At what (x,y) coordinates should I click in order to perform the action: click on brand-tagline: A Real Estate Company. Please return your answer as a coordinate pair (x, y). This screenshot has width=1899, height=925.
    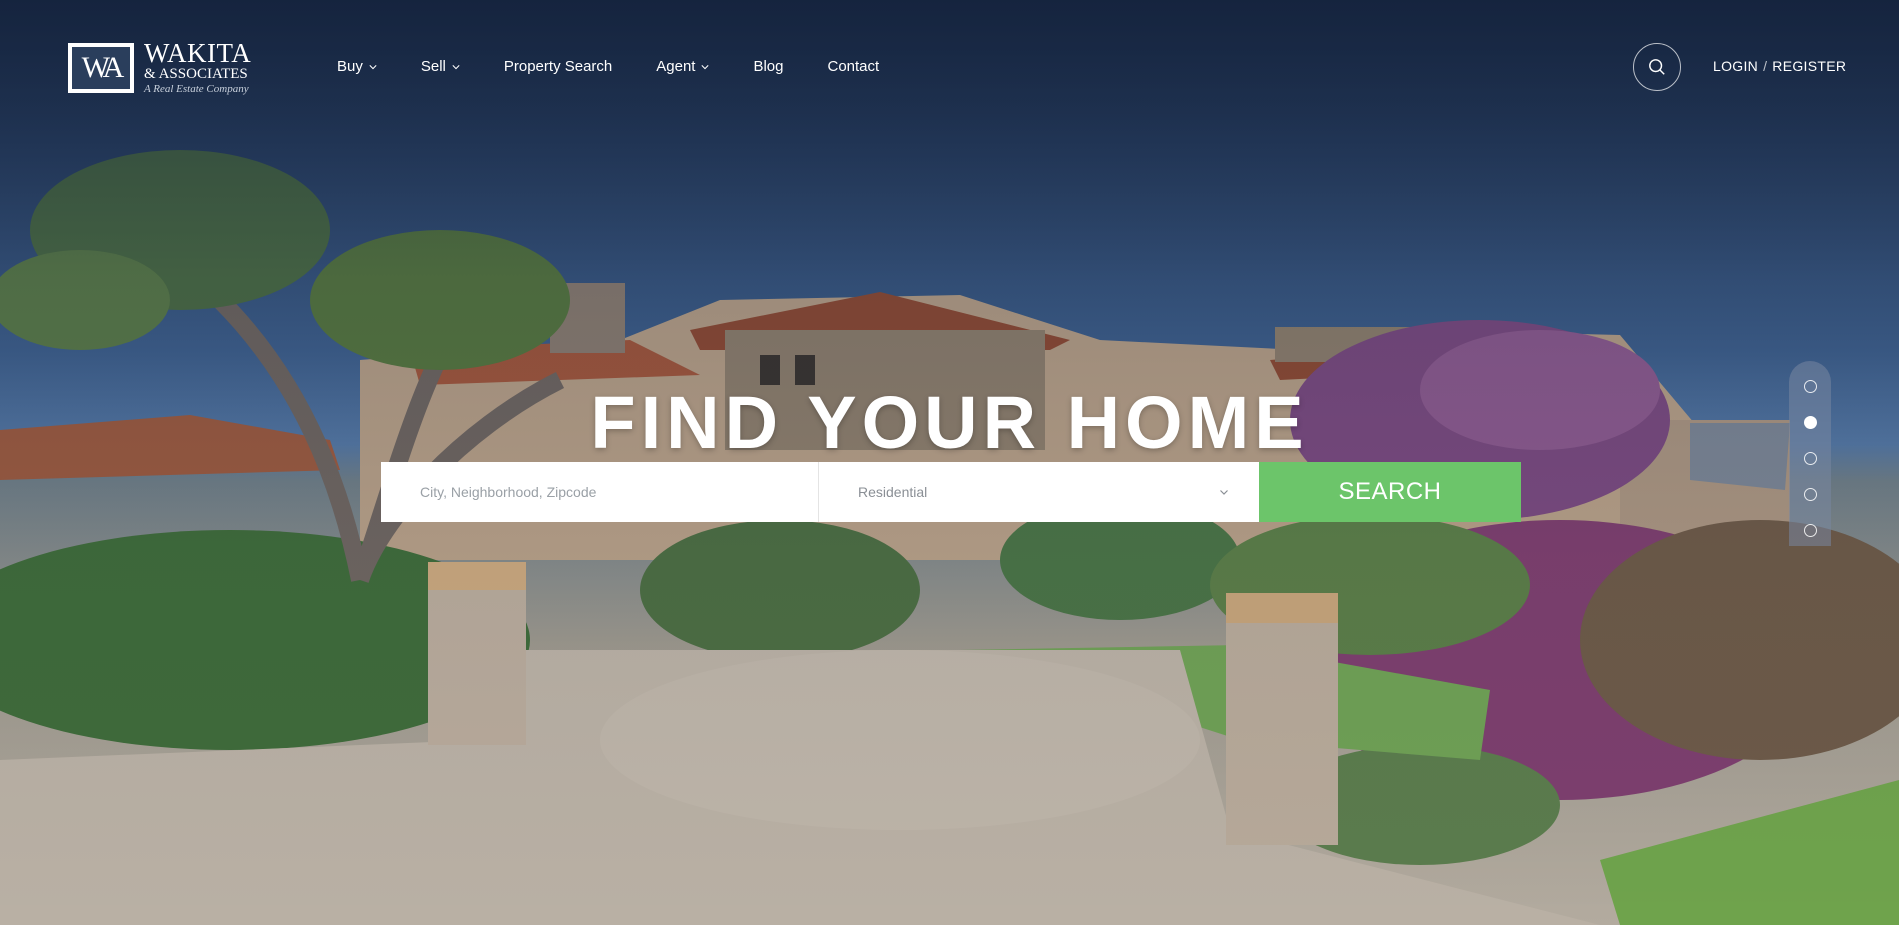
    Looking at the image, I should click on (196, 89).